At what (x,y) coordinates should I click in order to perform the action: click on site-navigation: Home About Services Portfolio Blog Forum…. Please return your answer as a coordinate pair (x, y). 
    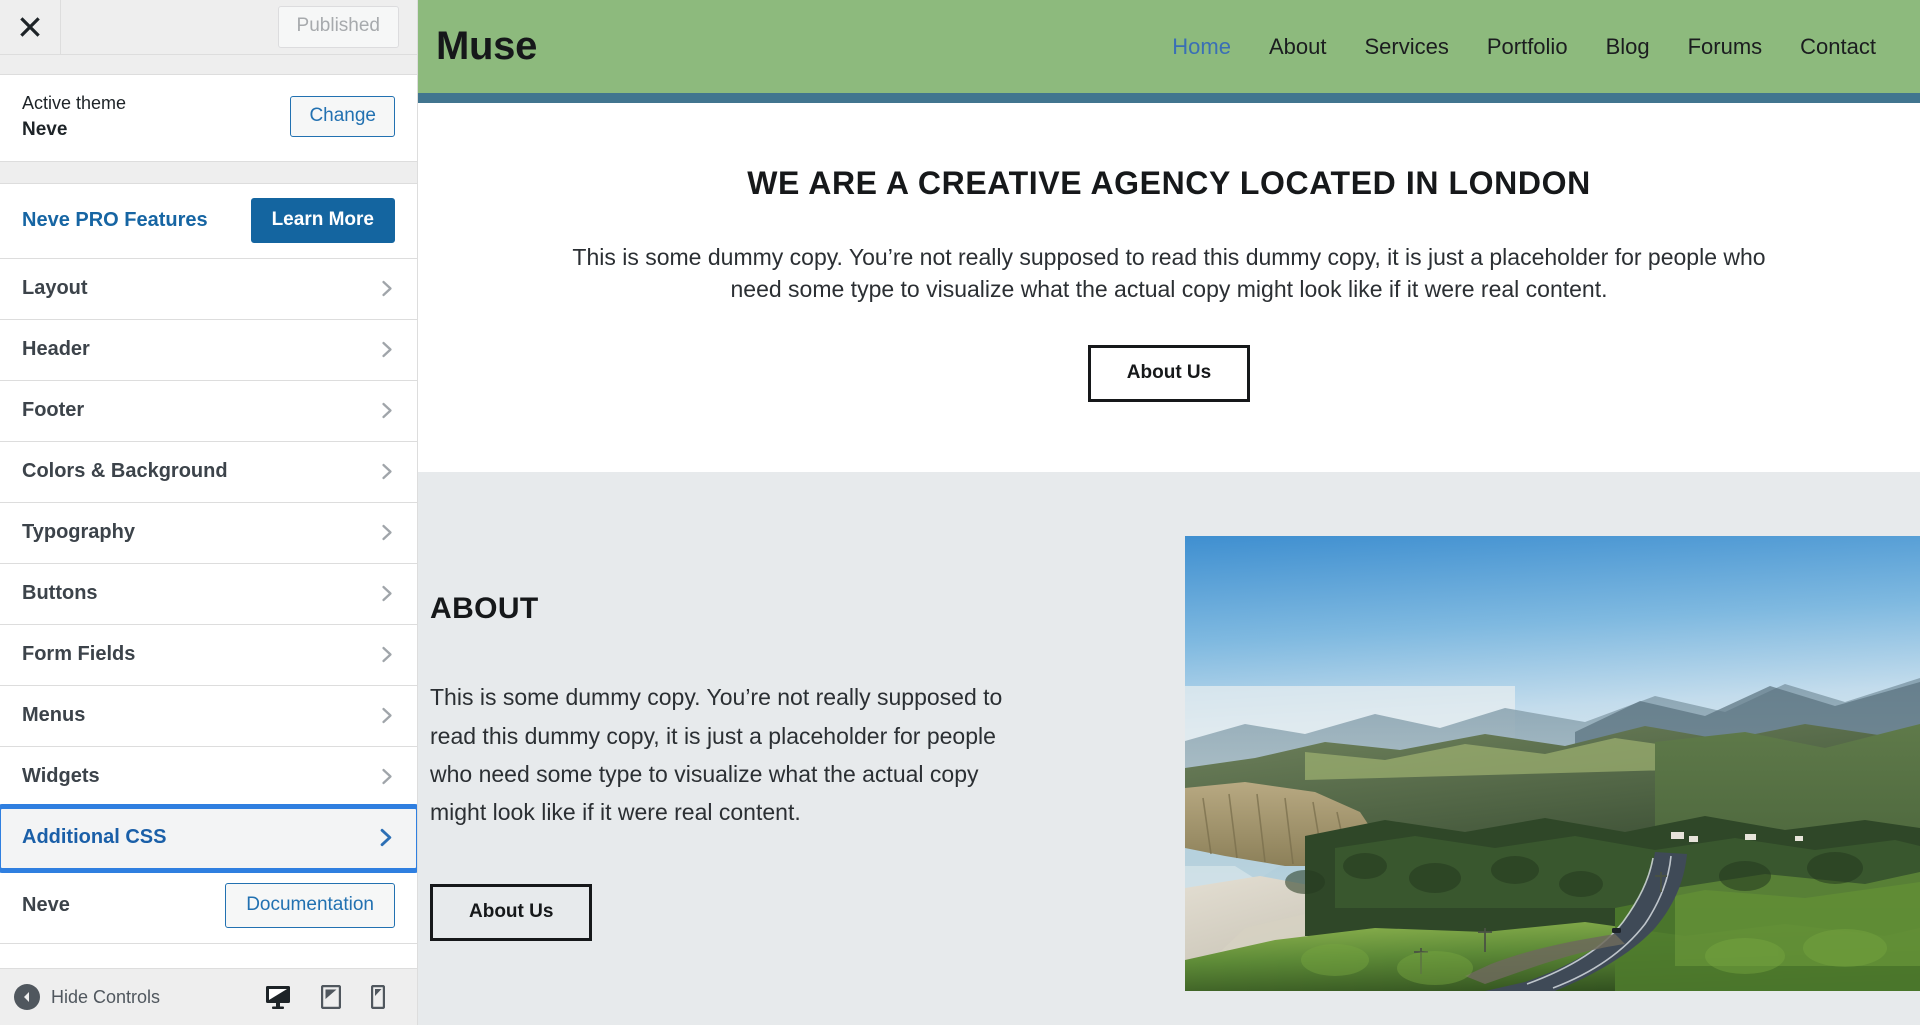
    Looking at the image, I should click on (1524, 47).